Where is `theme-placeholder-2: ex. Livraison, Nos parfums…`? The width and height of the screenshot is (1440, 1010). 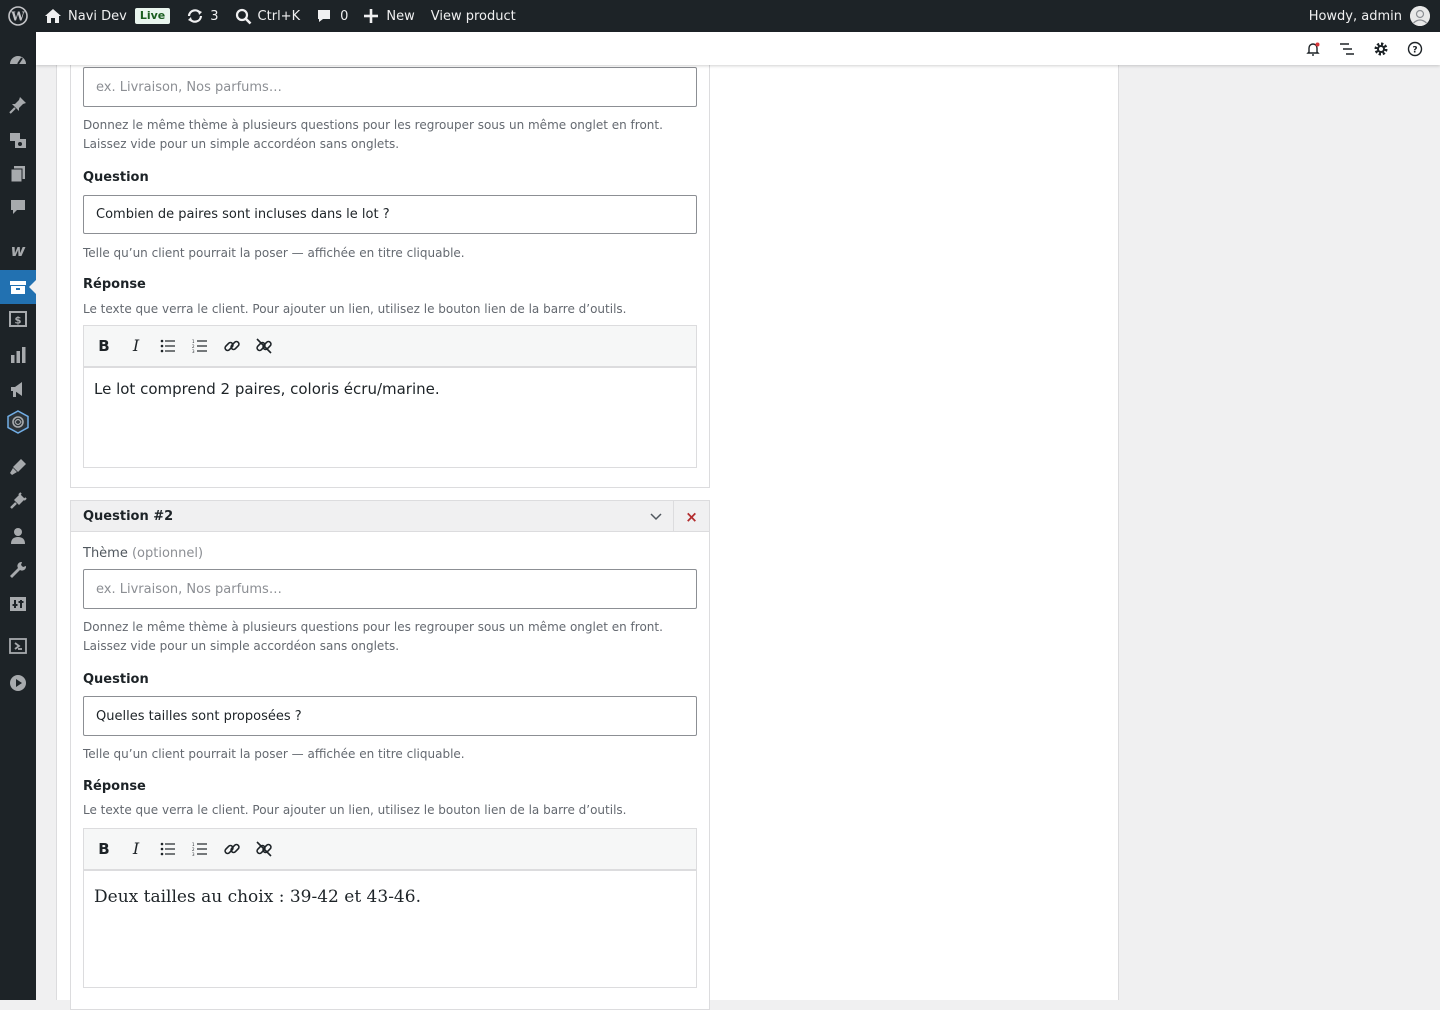
theme-placeholder-2: ex. Livraison, Nos parfums… is located at coordinates (189, 589).